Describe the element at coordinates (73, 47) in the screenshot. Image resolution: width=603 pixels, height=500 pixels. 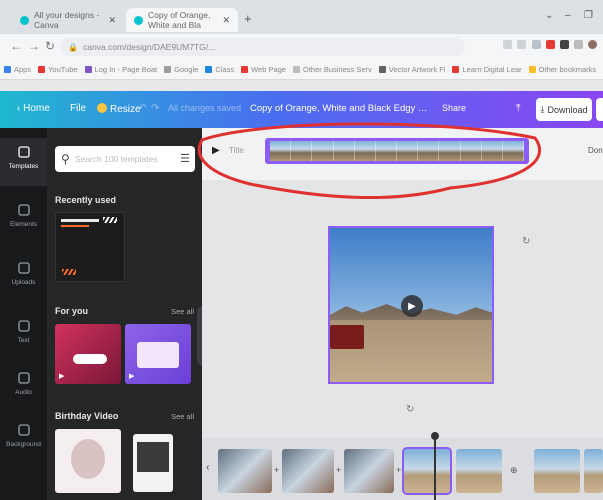
I see `lock-icon: 🔒` at that location.